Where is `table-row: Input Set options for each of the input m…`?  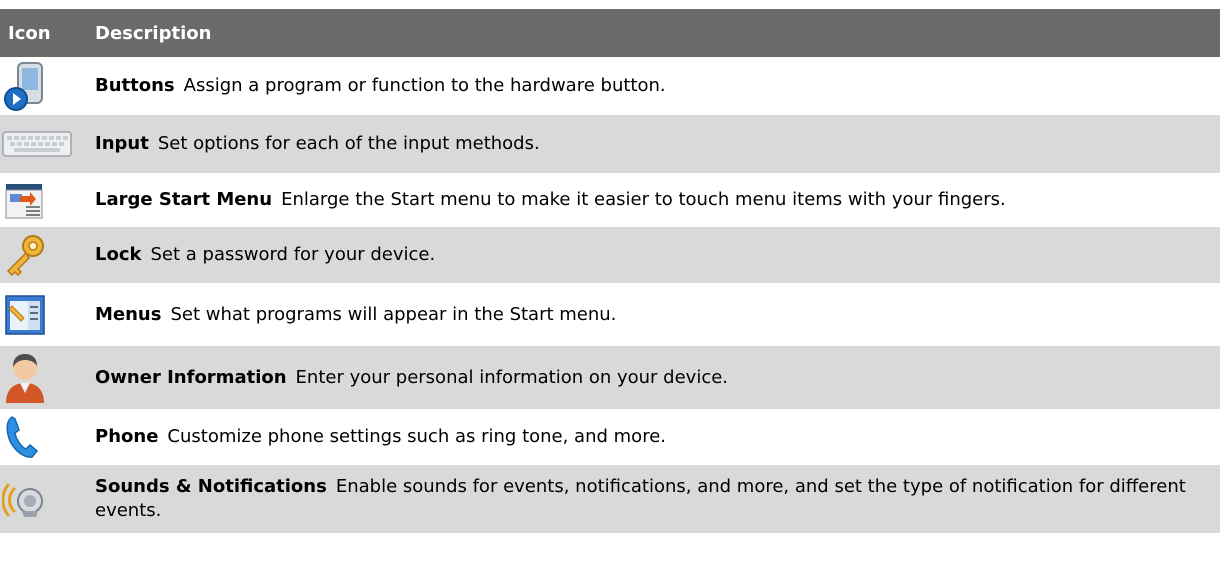
table-row: Input Set options for each of the input m… is located at coordinates (610, 144).